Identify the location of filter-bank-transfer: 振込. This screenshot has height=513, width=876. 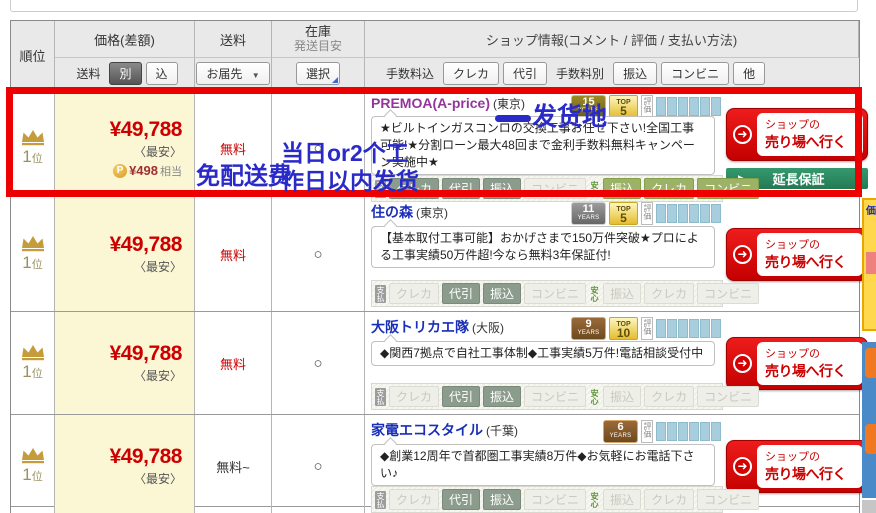
(635, 73).